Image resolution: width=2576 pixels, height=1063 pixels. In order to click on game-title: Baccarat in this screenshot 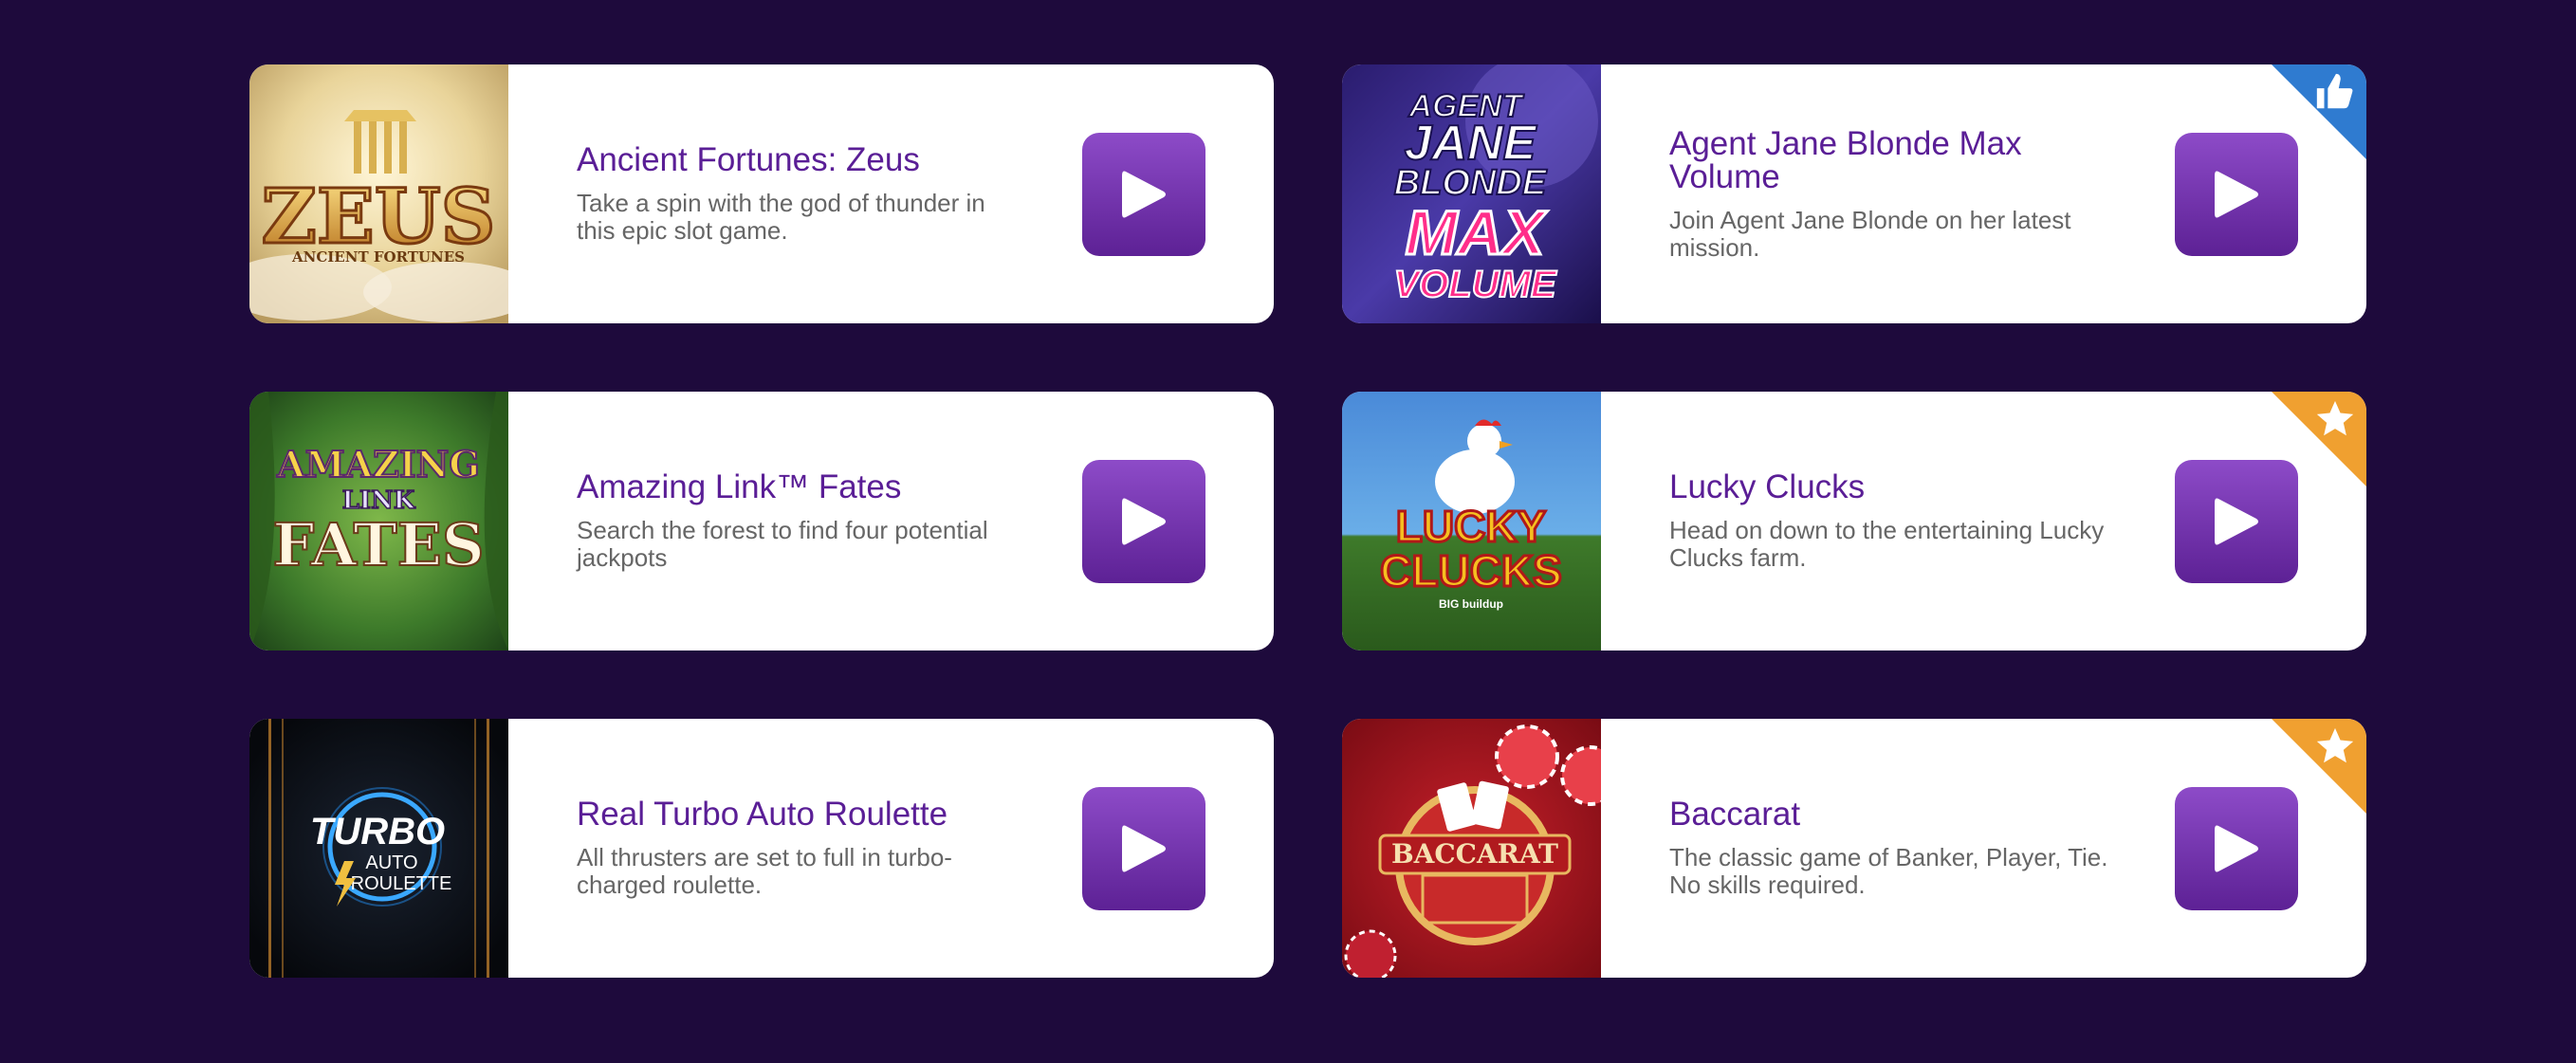, I will do `click(1892, 814)`.